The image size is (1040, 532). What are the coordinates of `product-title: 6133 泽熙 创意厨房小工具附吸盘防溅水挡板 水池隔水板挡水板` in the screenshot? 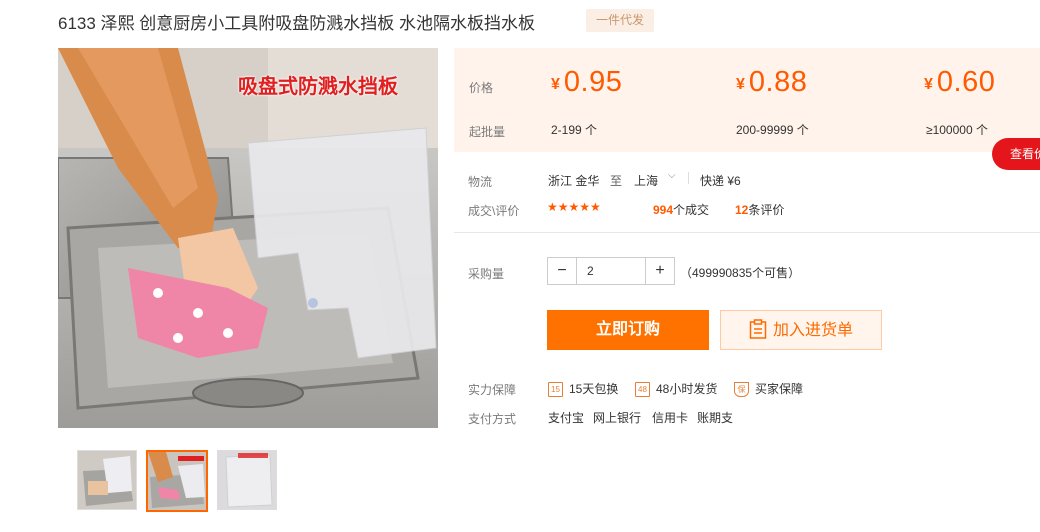 It's located at (296, 23).